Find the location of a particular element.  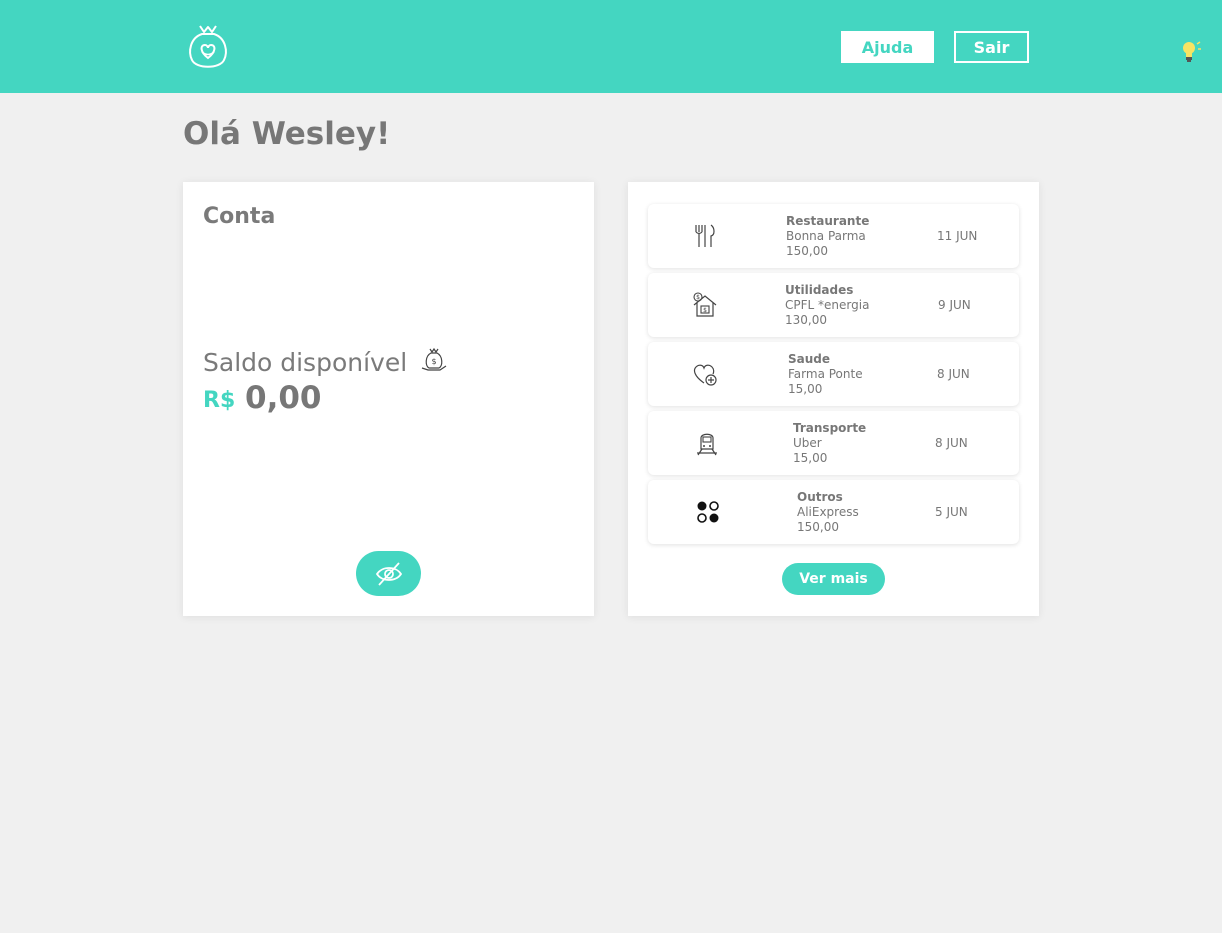

balance-value: 0,00 is located at coordinates (283, 398).